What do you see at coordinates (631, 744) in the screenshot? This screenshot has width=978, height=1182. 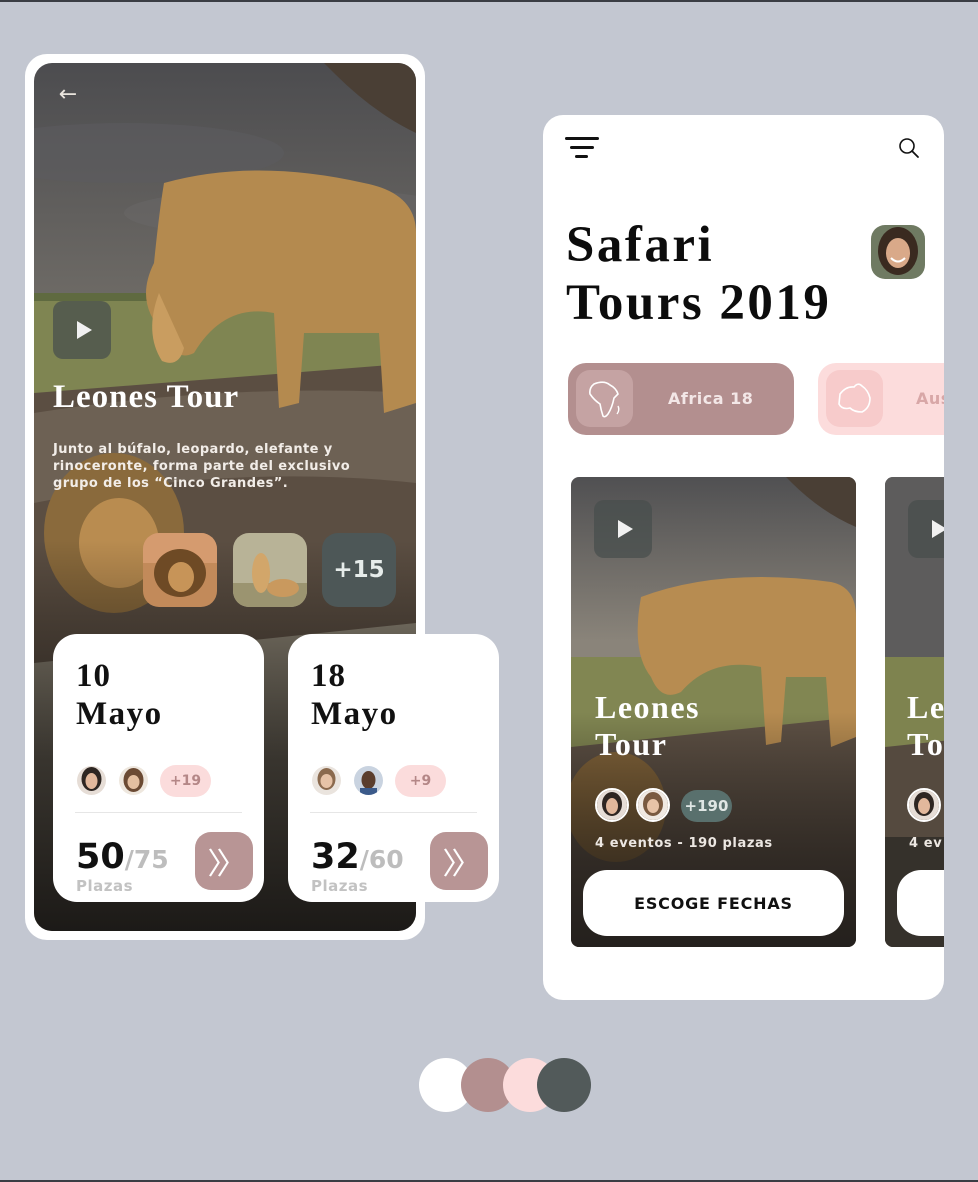 I see `tour-card-title-line: Tour` at bounding box center [631, 744].